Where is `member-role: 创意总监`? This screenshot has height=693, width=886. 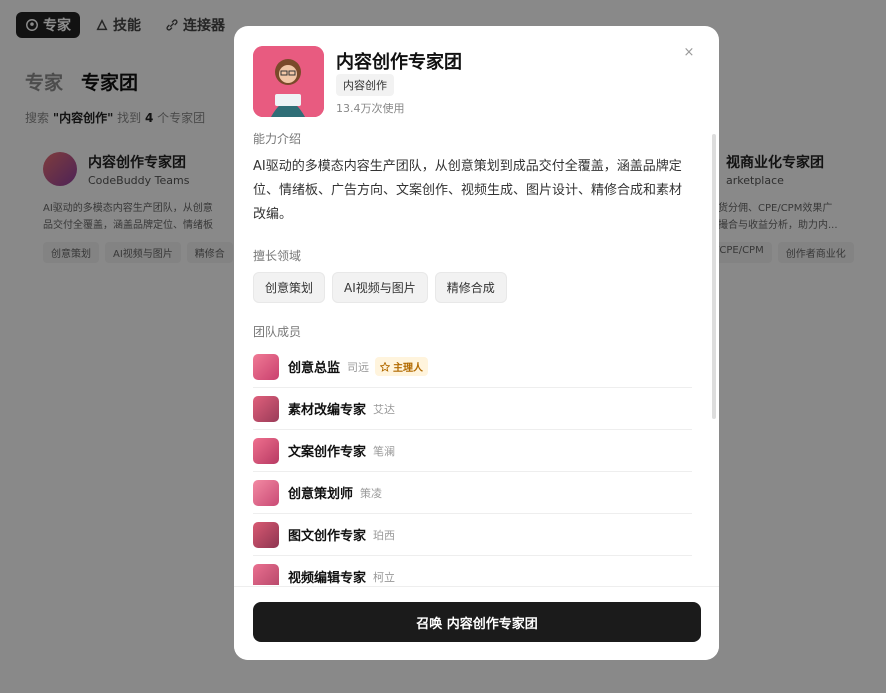
member-role: 创意总监 is located at coordinates (314, 368).